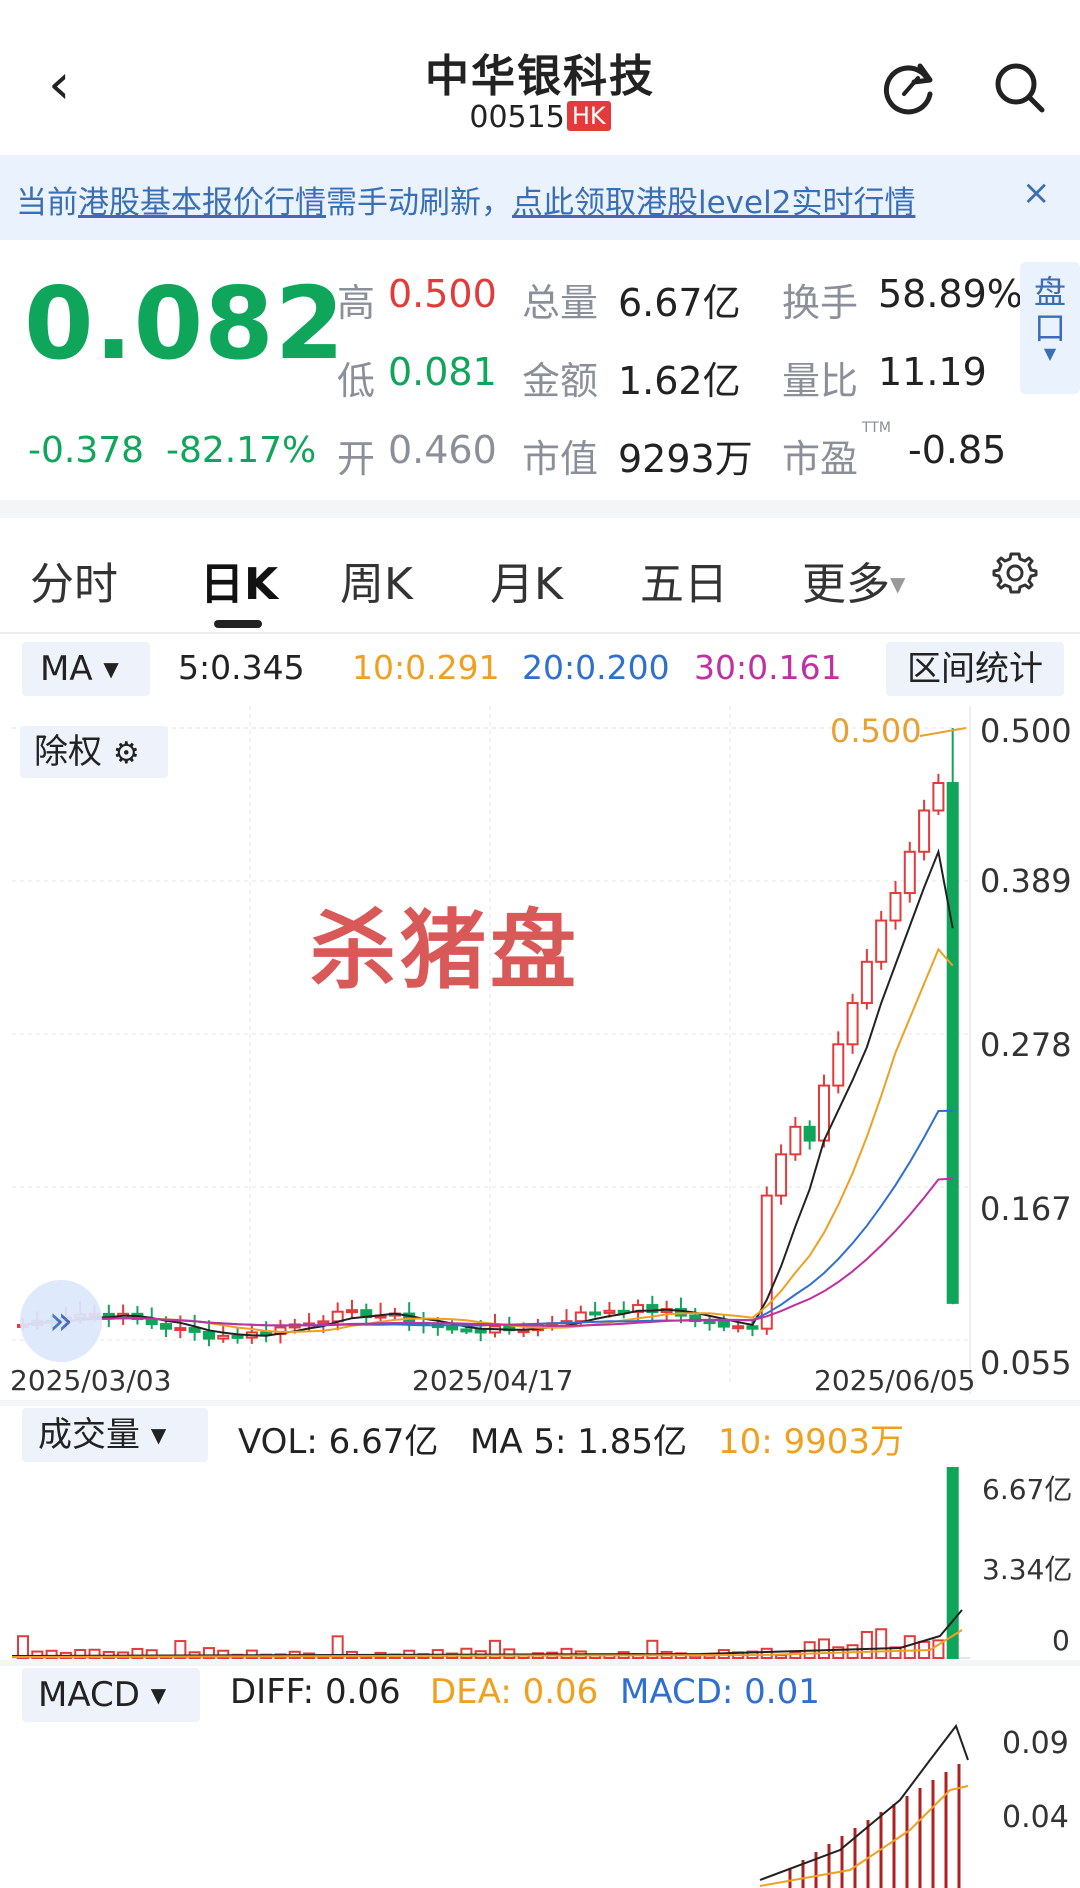  I want to click on vol-y-tick: 6.67亿, so click(1027, 1489).